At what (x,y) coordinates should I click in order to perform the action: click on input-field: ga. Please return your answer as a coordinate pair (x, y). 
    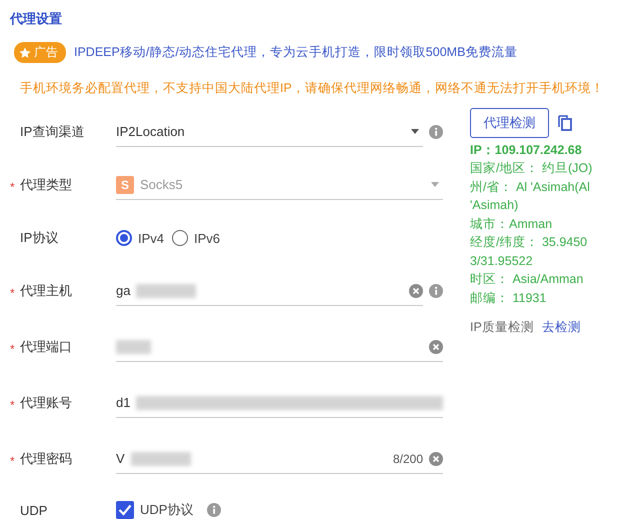
    Looking at the image, I should click on (269, 291).